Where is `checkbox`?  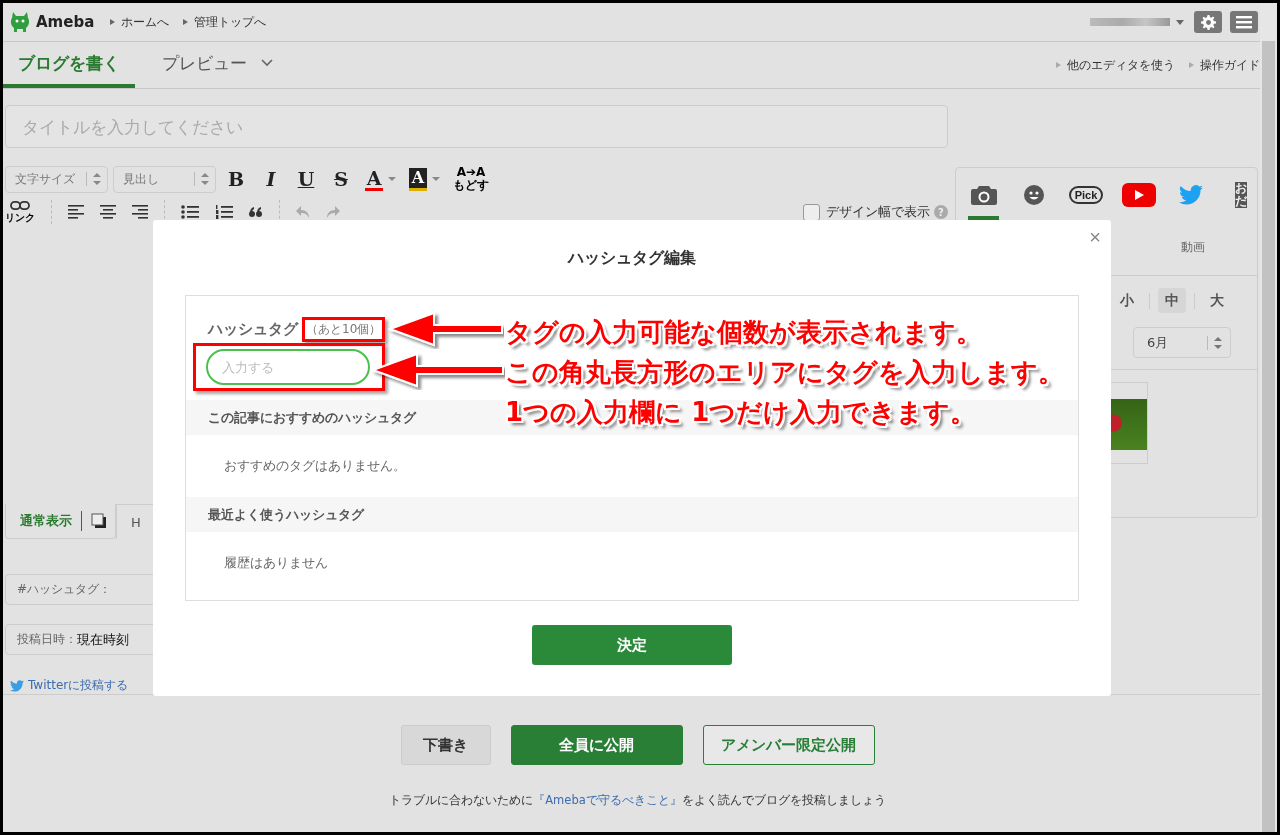 checkbox is located at coordinates (811, 212).